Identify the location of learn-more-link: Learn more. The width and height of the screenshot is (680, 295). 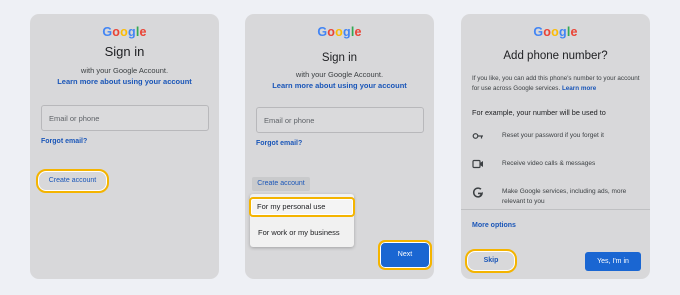
(579, 88).